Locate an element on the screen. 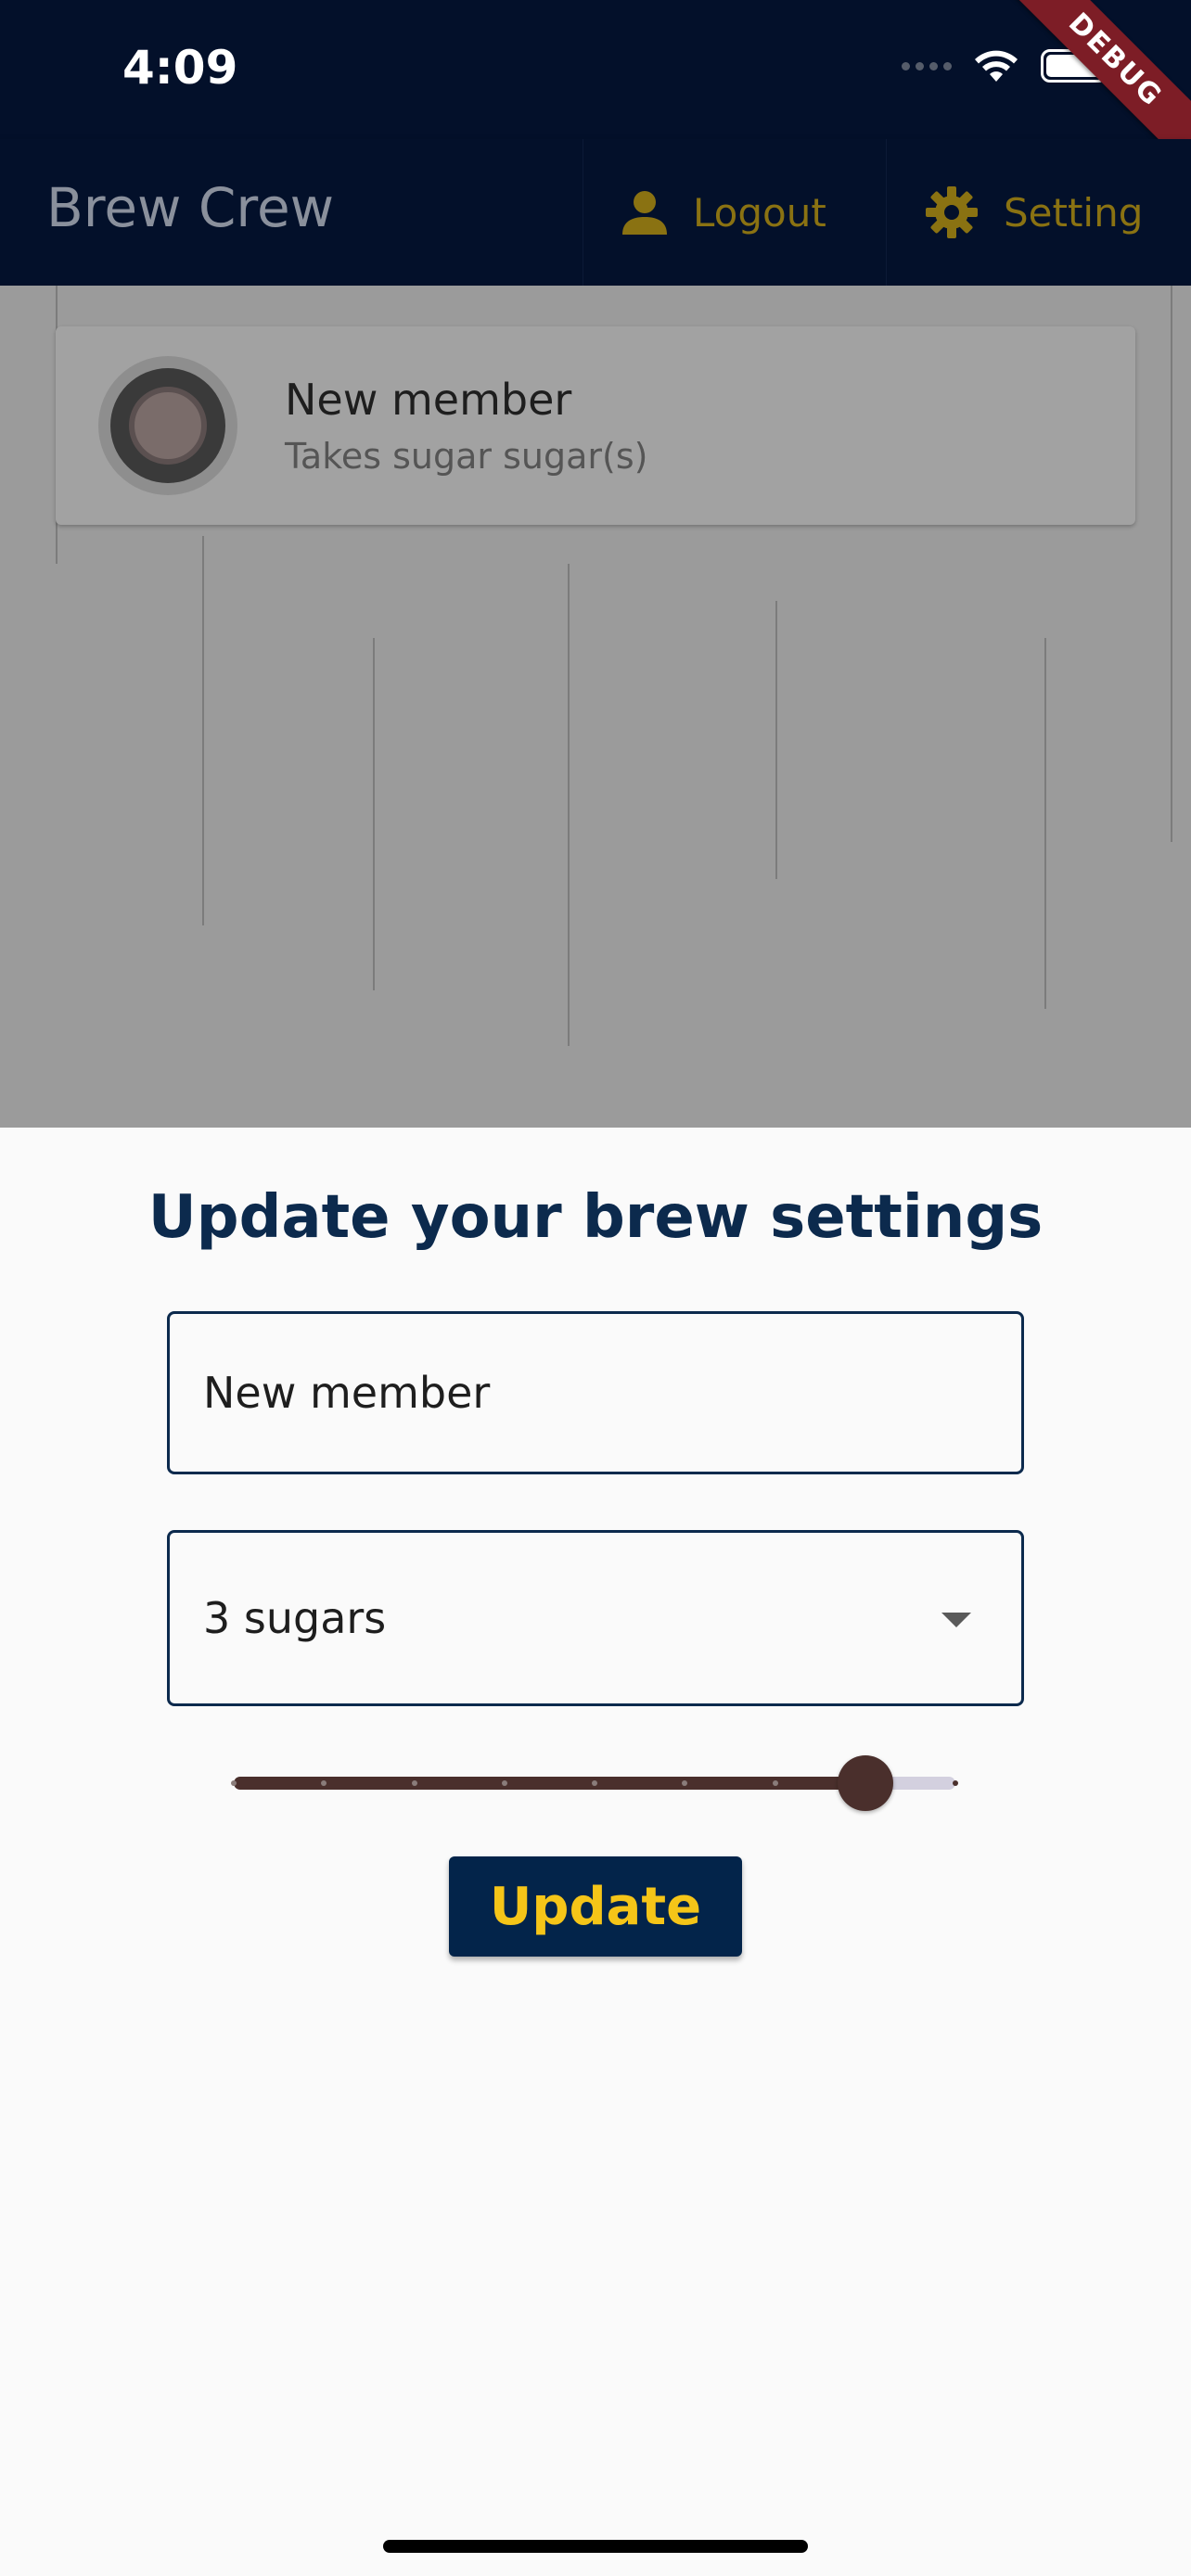 The height and width of the screenshot is (2576, 1191). member-name: New member is located at coordinates (428, 400).